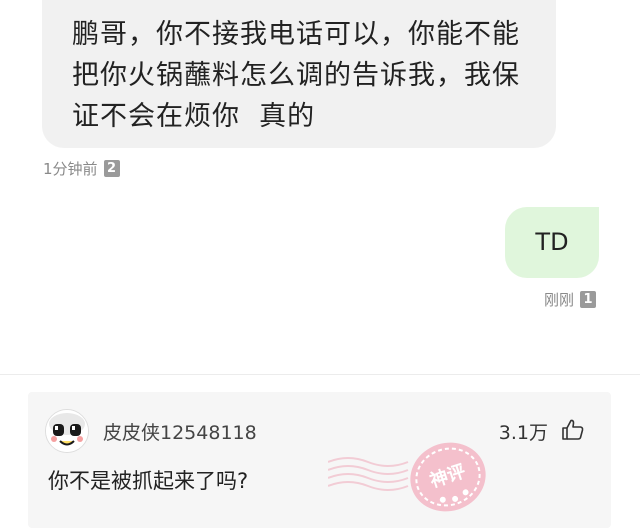 This screenshot has width=640, height=531. What do you see at coordinates (296, 34) in the screenshot?
I see `incoming-message-line: 鹏哥，你不接我电话可以，你能不能` at bounding box center [296, 34].